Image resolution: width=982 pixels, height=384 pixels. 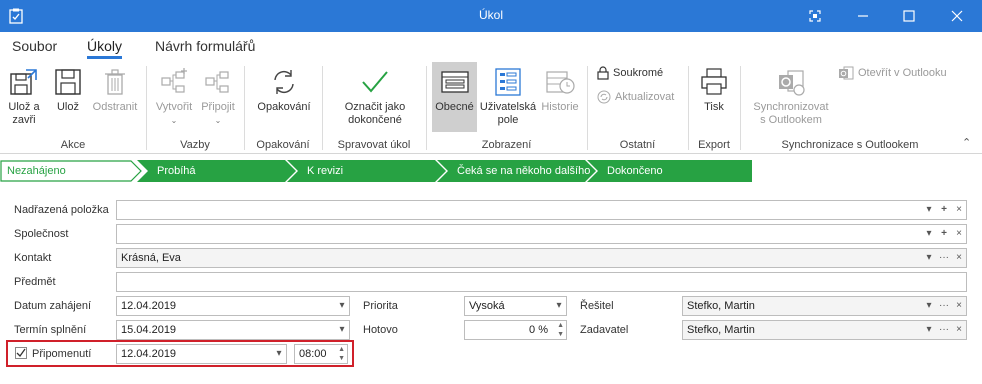 I want to click on save-button: Ulož, so click(x=68, y=90).